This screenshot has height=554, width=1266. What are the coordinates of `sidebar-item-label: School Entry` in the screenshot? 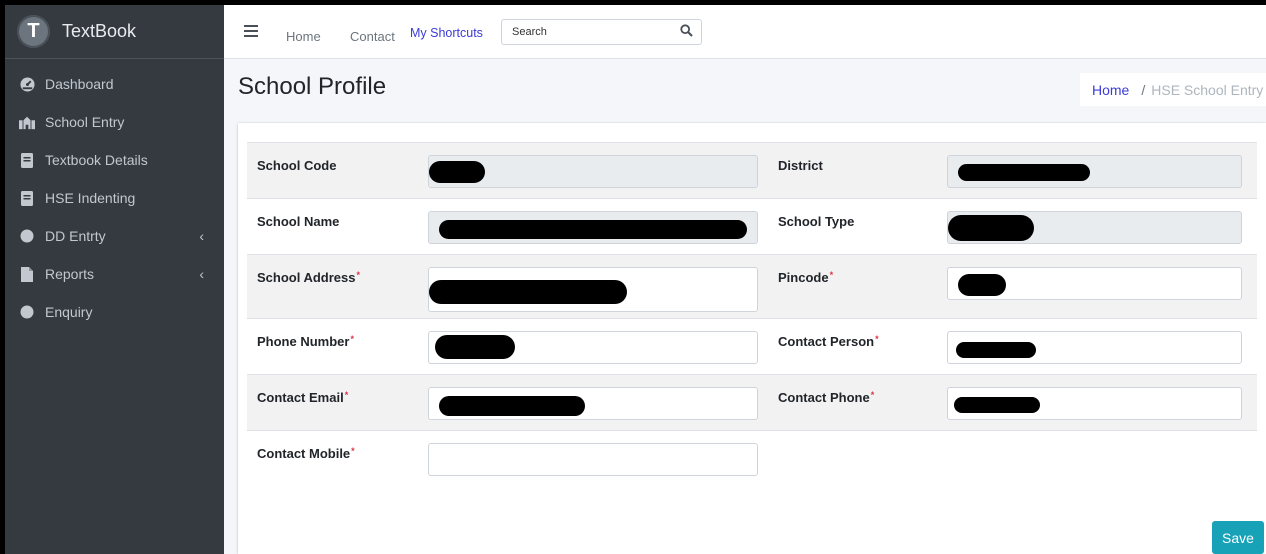 It's located at (85, 122).